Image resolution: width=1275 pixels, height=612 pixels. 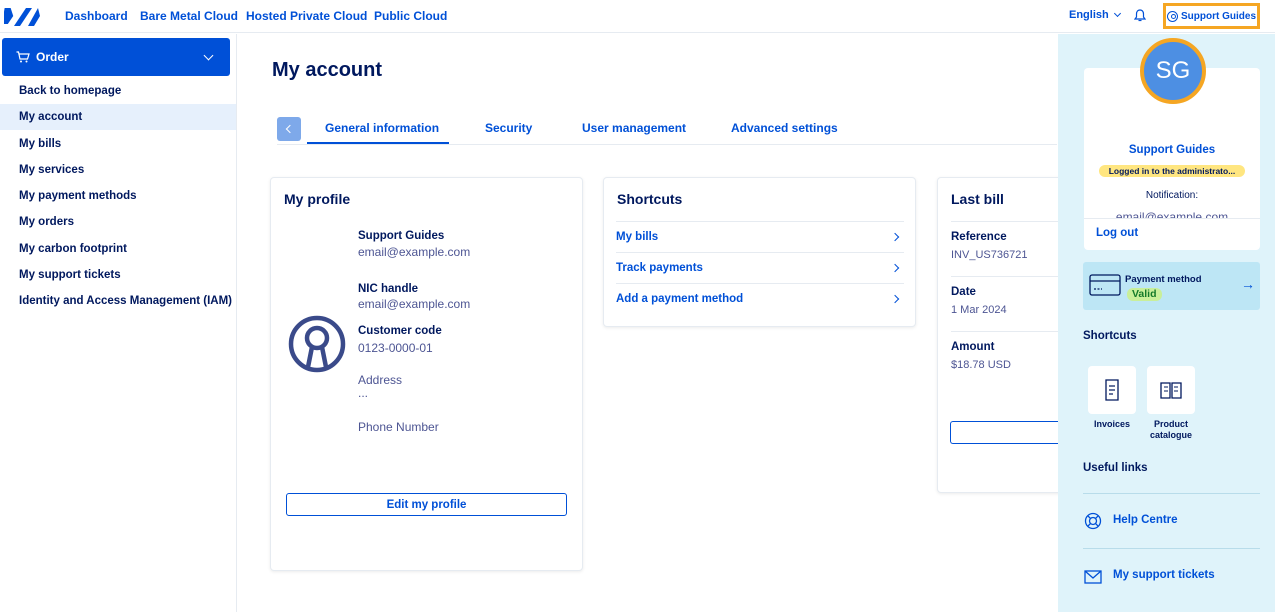 What do you see at coordinates (1112, 424) in the screenshot?
I see `invoices-tile-label: Invoices` at bounding box center [1112, 424].